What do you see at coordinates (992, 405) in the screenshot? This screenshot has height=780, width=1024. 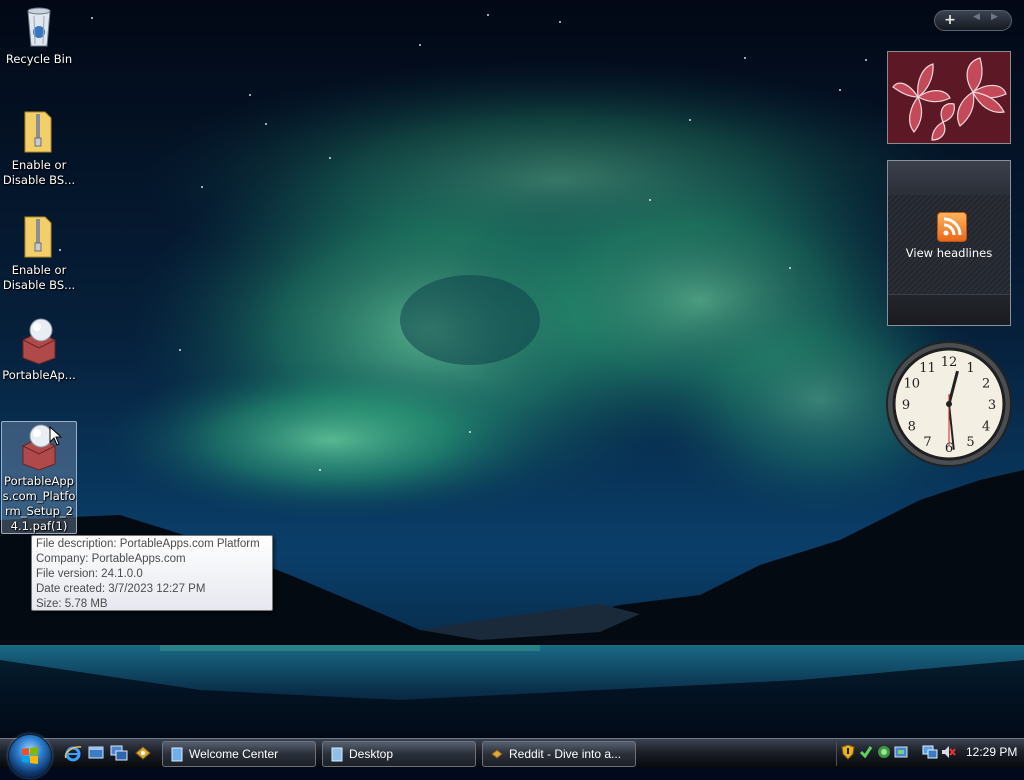 I see `clock-numeral: 3` at bounding box center [992, 405].